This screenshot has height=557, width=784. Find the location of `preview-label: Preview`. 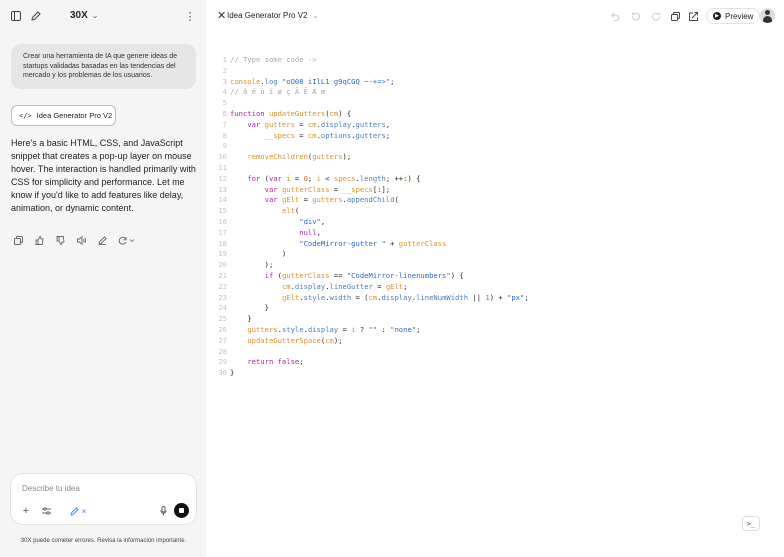

preview-label: Preview is located at coordinates (739, 16).